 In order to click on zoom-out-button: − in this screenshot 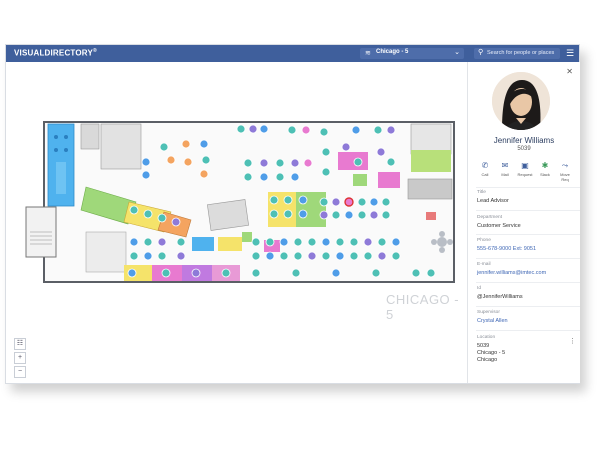, I will do `click(20, 372)`.